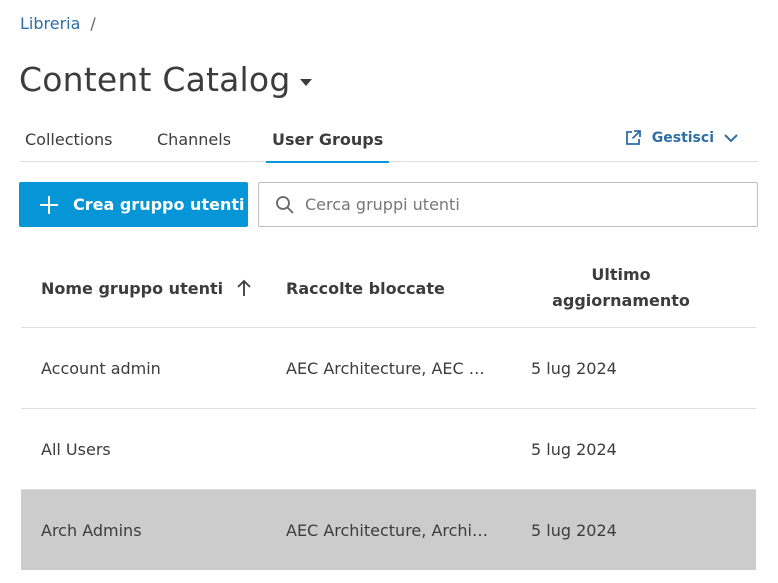 This screenshot has width=778, height=583. I want to click on create-user-group-label: Crea gruppo utenti, so click(159, 204).